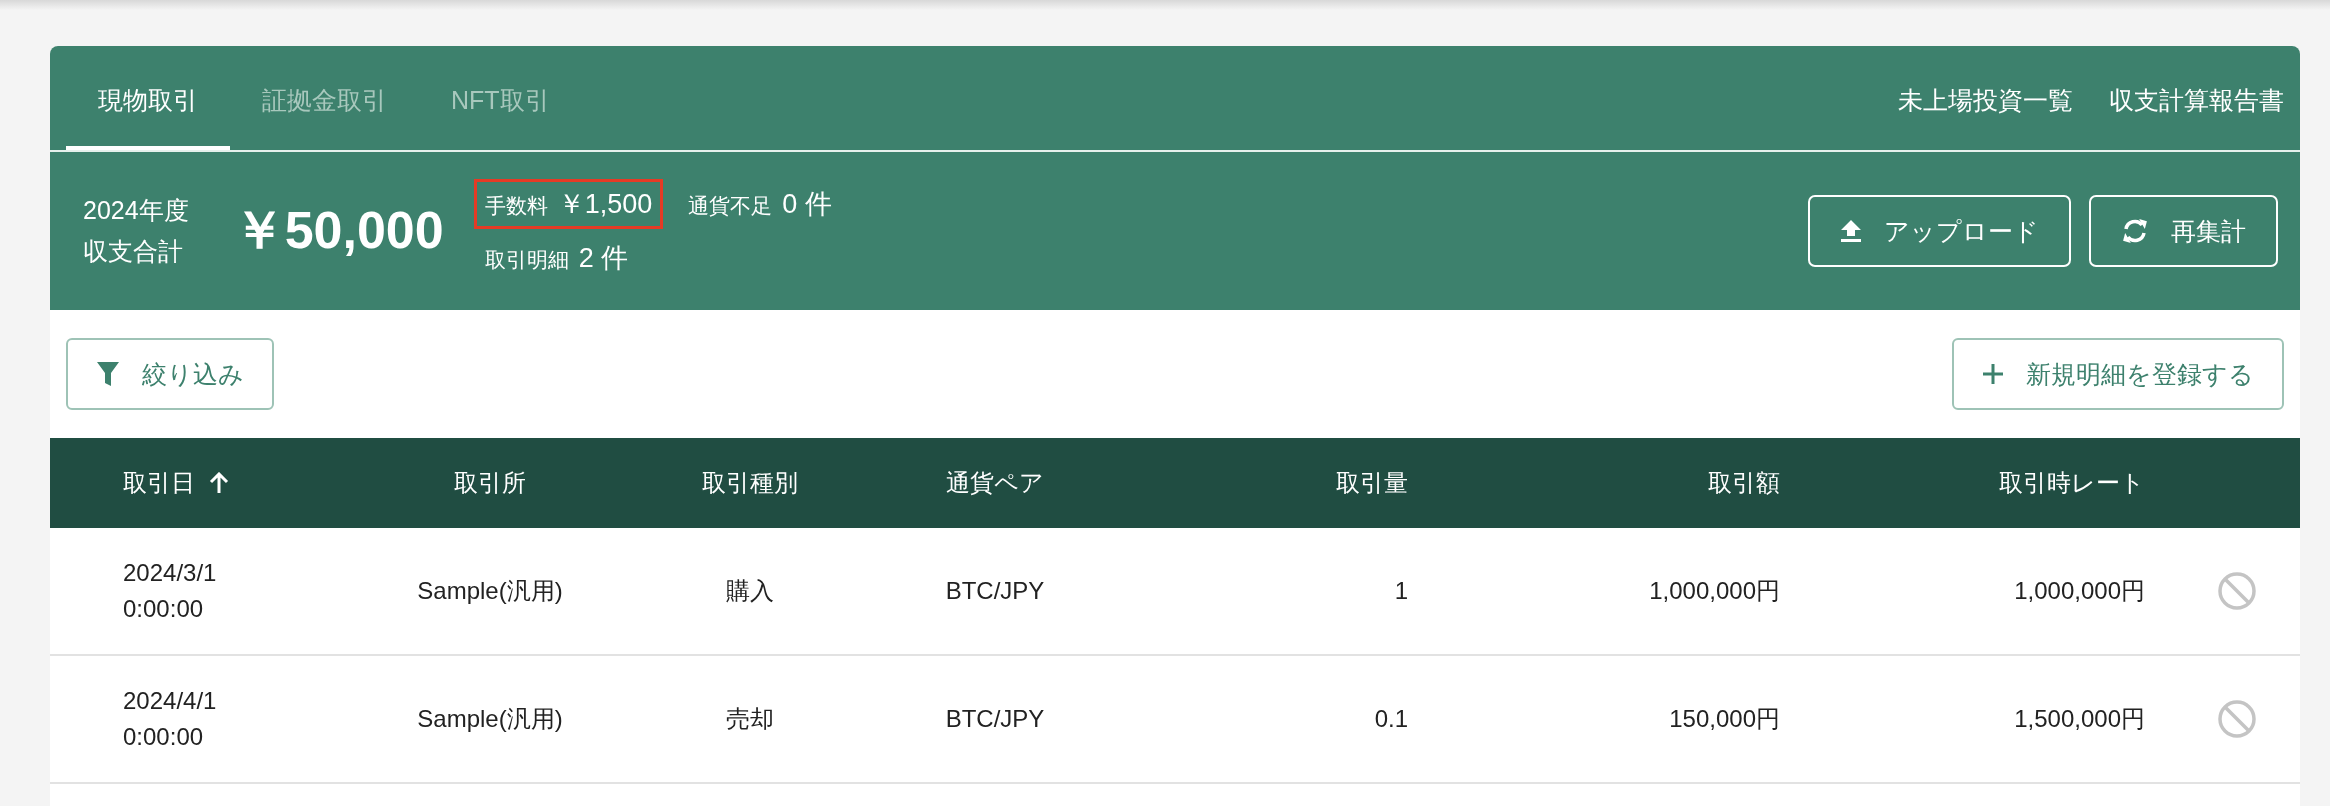 This screenshot has height=806, width=2330. What do you see at coordinates (1372, 483) in the screenshot?
I see `column-header: 取引量` at bounding box center [1372, 483].